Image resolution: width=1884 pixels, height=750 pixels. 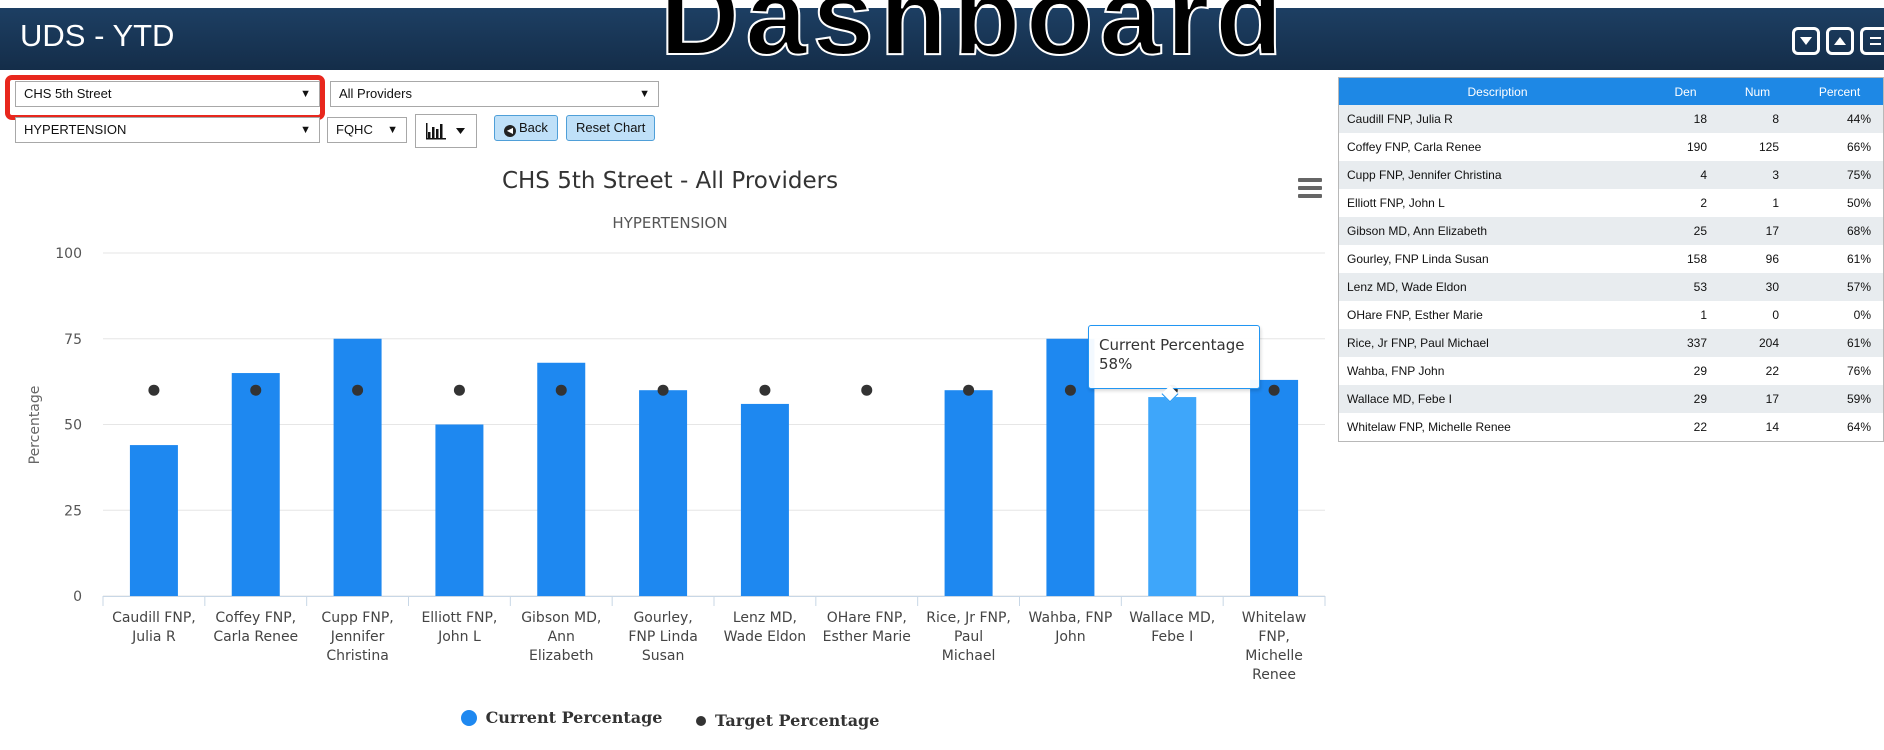 I want to click on col-den: Den, so click(x=1685, y=91).